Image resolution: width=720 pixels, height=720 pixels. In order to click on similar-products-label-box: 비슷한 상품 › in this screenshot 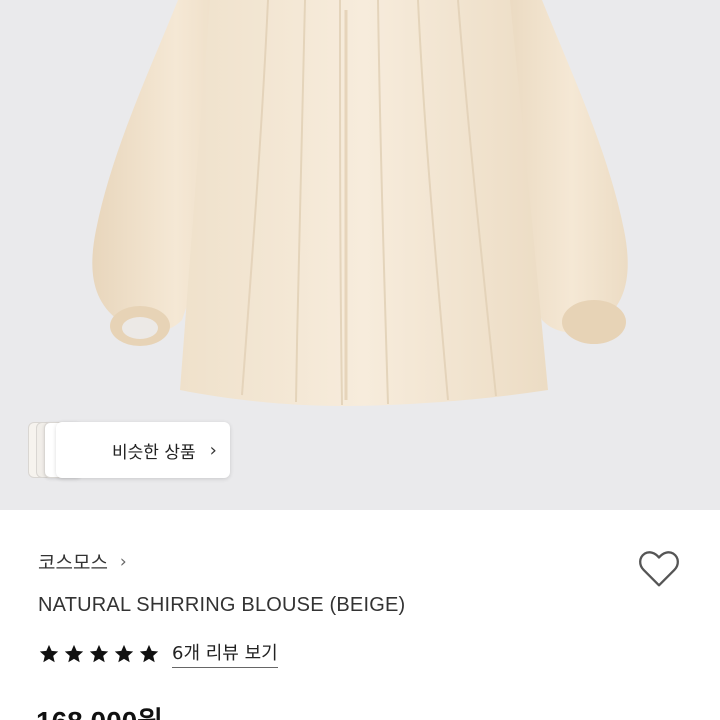, I will do `click(143, 450)`.